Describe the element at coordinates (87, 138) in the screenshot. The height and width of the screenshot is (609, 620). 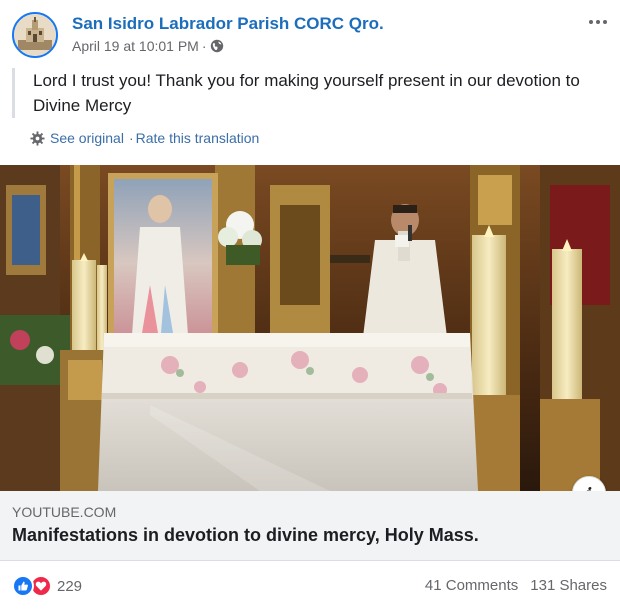
I see `see-original-link: See original` at that location.